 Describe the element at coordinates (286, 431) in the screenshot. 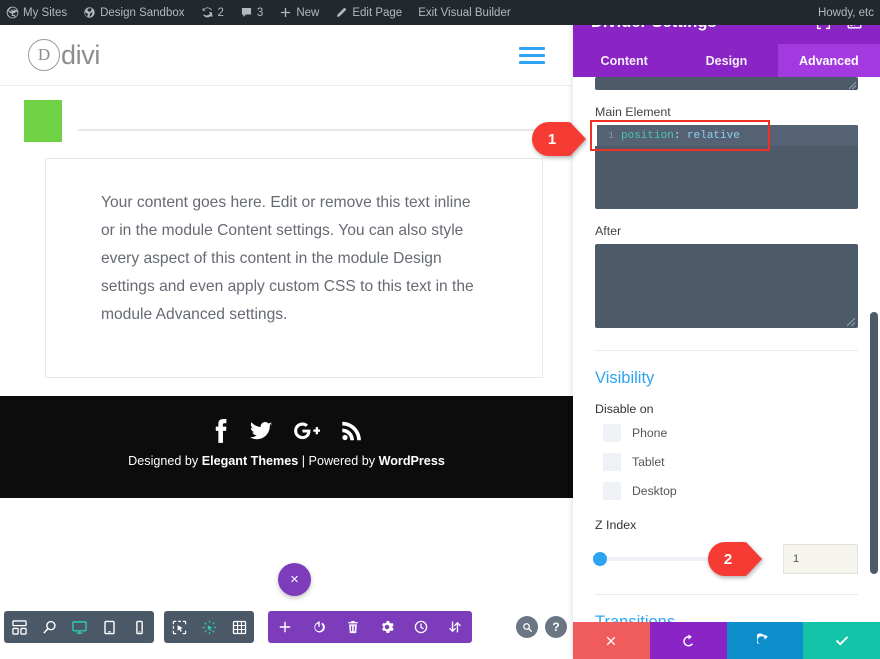

I see `social-icons-row` at that location.